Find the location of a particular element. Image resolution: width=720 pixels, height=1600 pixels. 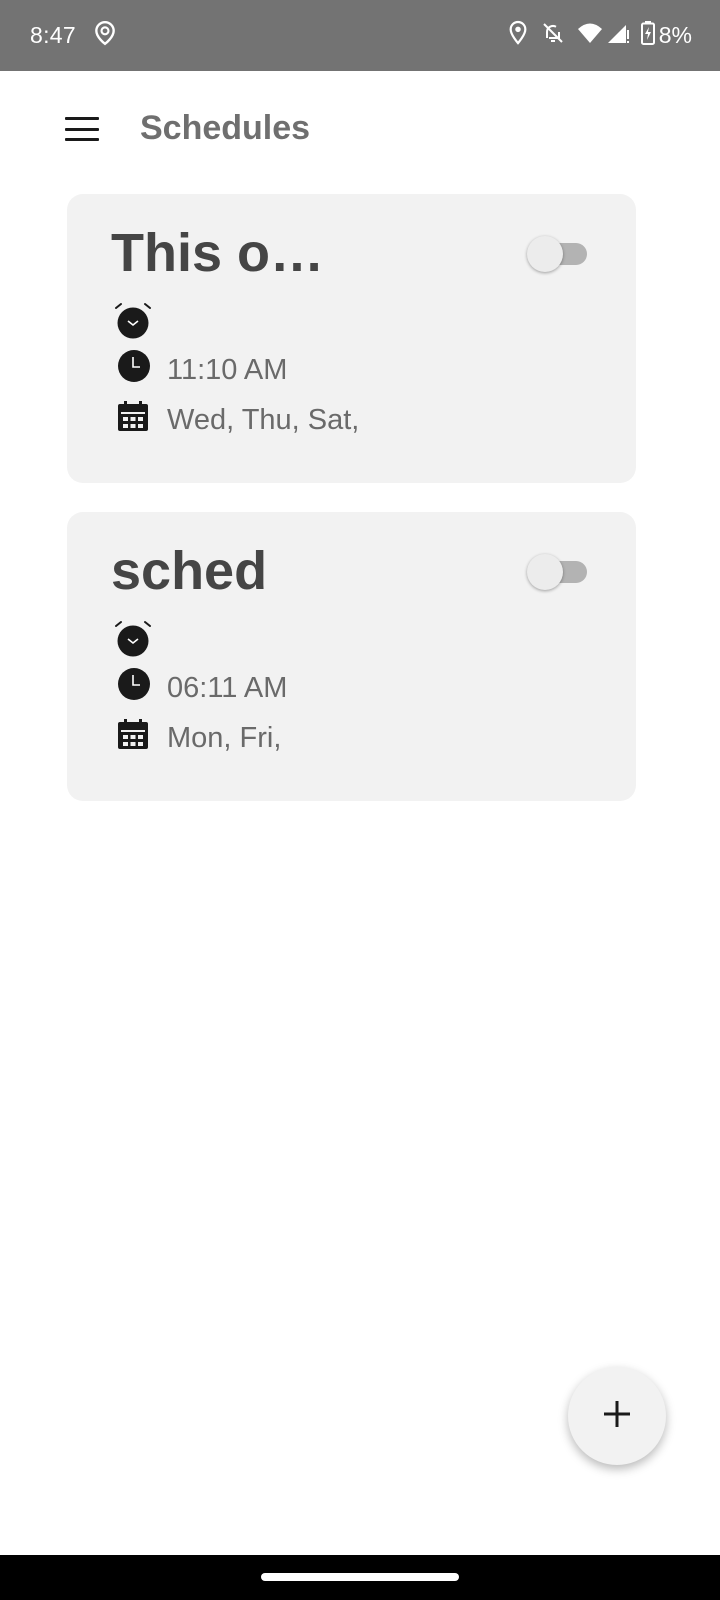

schedule-card: This o… 11:10 AM Wed, Thu, Sat, is located at coordinates (351, 338).